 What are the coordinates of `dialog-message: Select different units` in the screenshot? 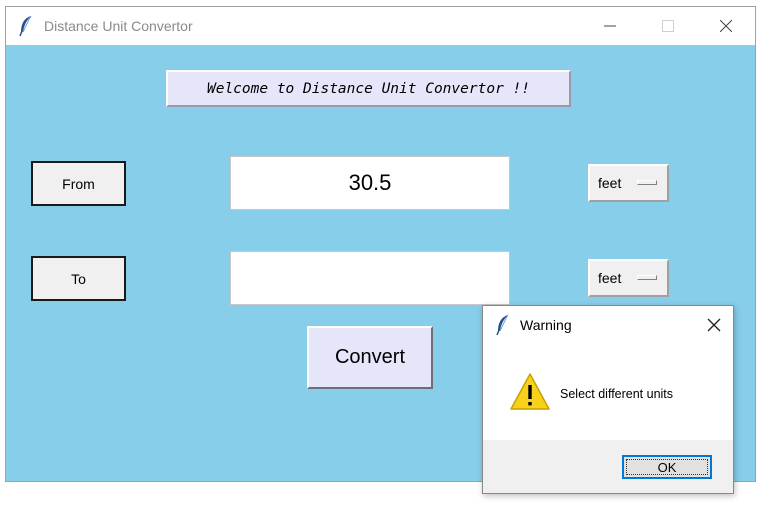 It's located at (617, 394).